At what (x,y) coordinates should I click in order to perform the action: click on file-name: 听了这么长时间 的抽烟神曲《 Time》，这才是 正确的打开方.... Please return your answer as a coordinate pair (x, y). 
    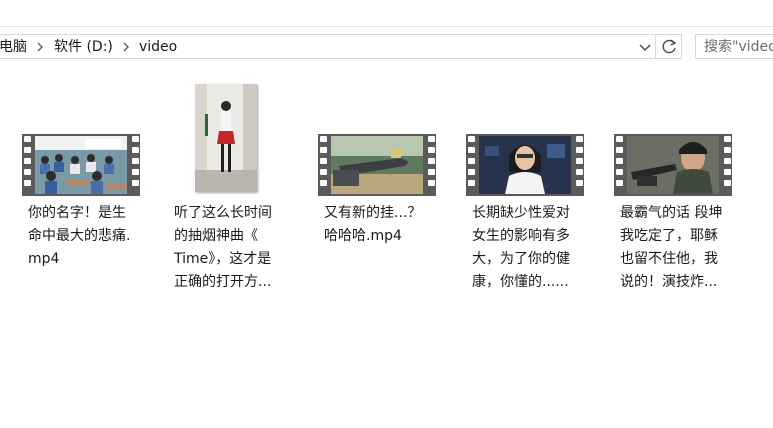
    Looking at the image, I should click on (223, 247).